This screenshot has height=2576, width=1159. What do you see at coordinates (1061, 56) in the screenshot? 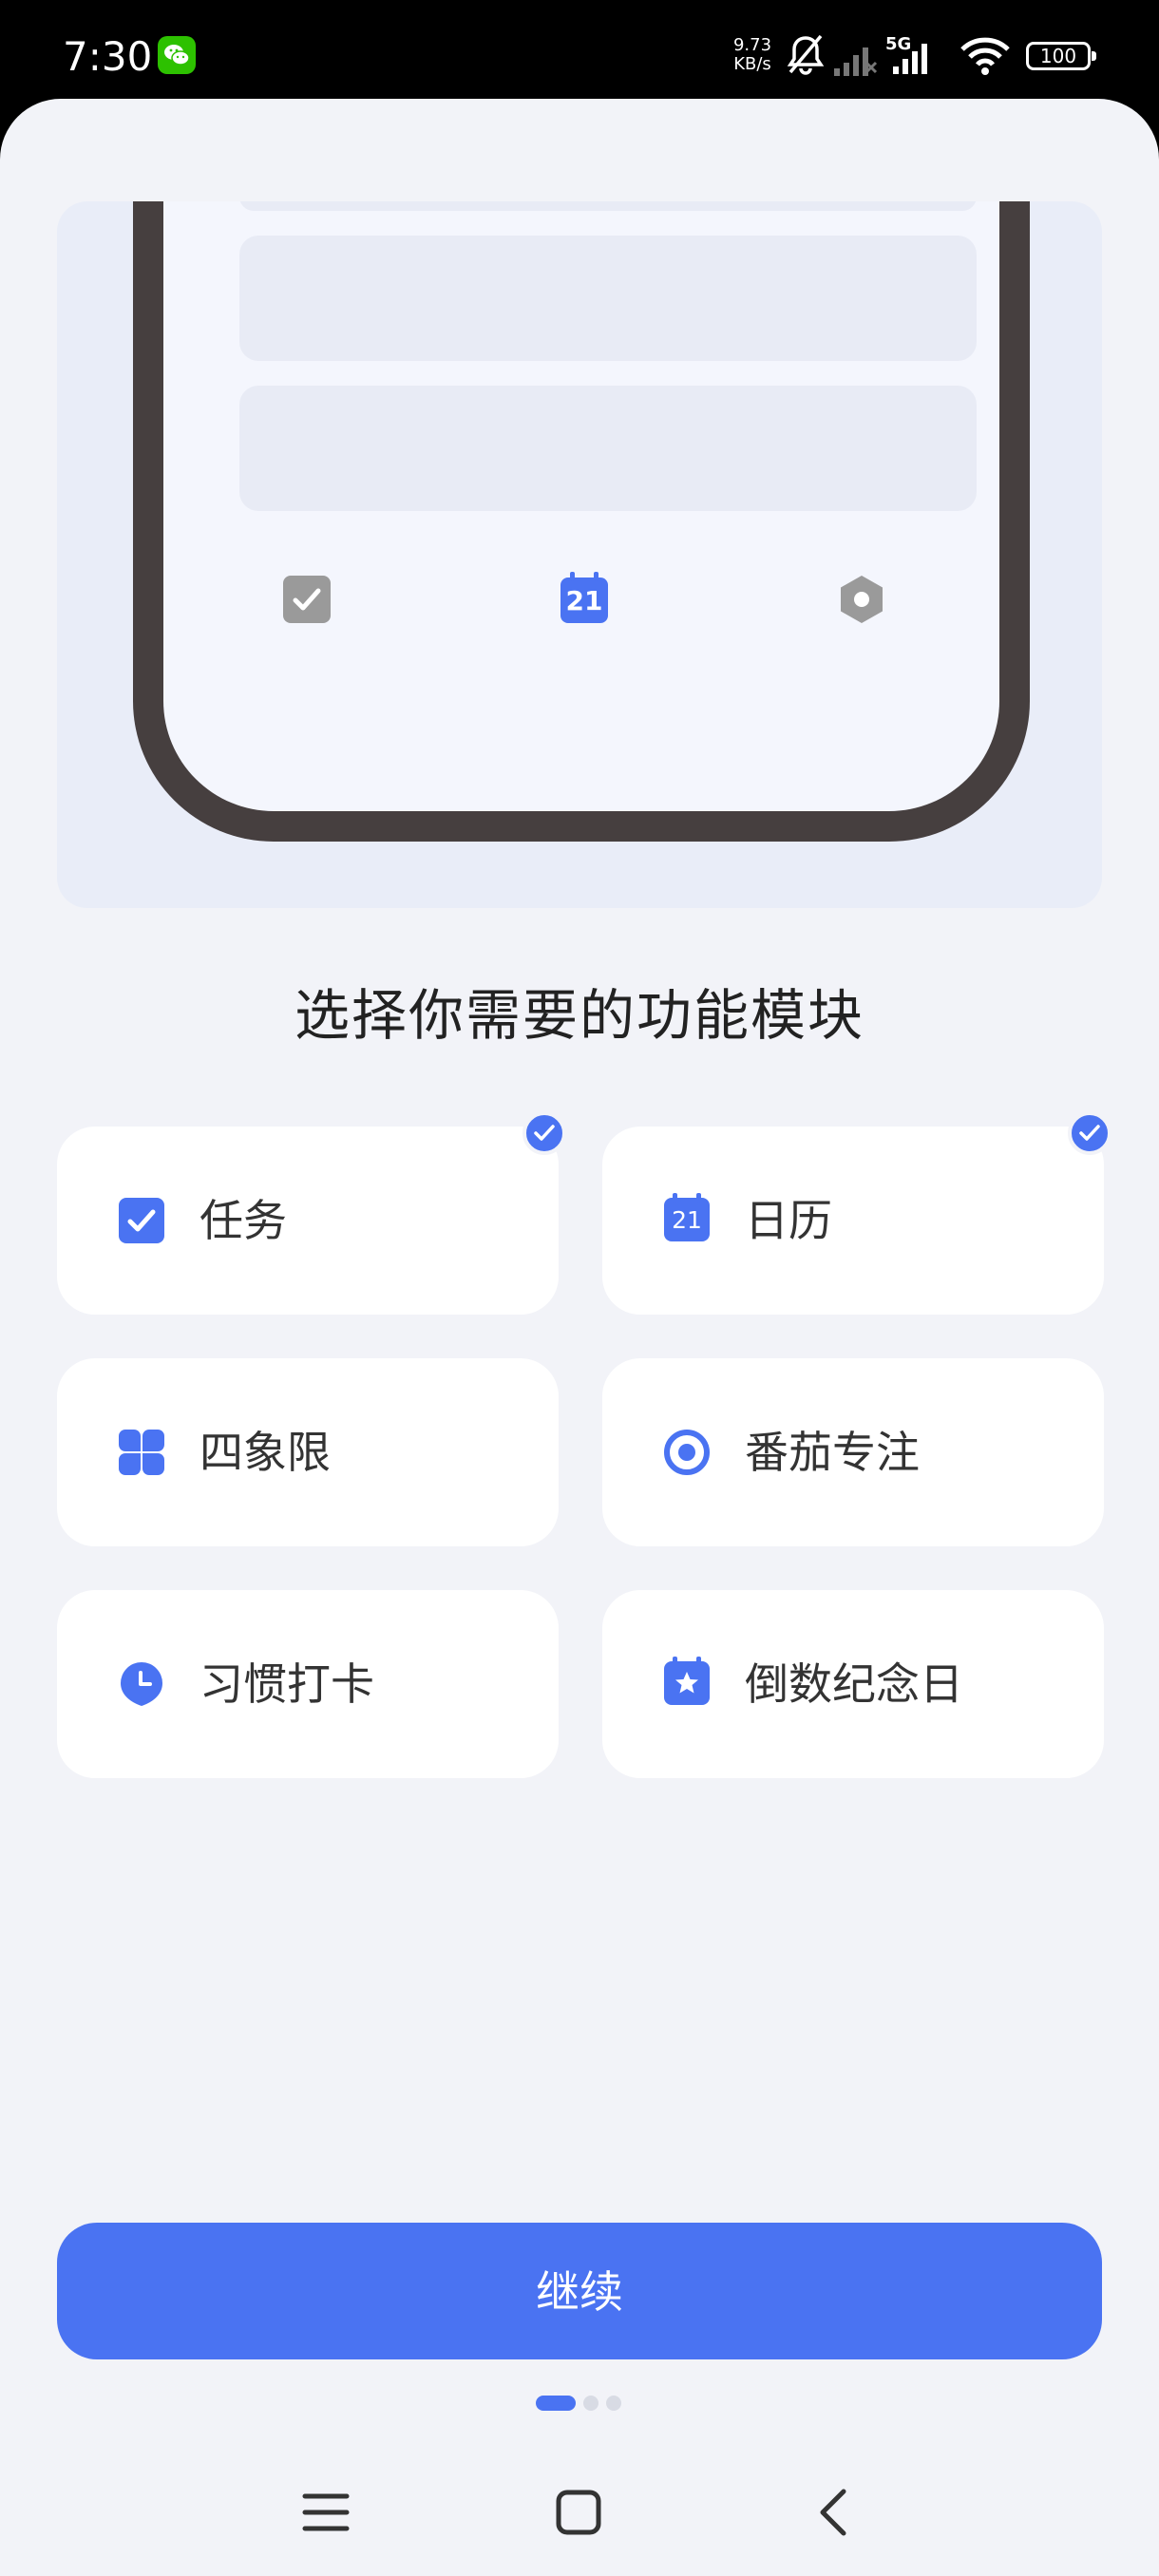
I see `battery-icon: 100` at bounding box center [1061, 56].